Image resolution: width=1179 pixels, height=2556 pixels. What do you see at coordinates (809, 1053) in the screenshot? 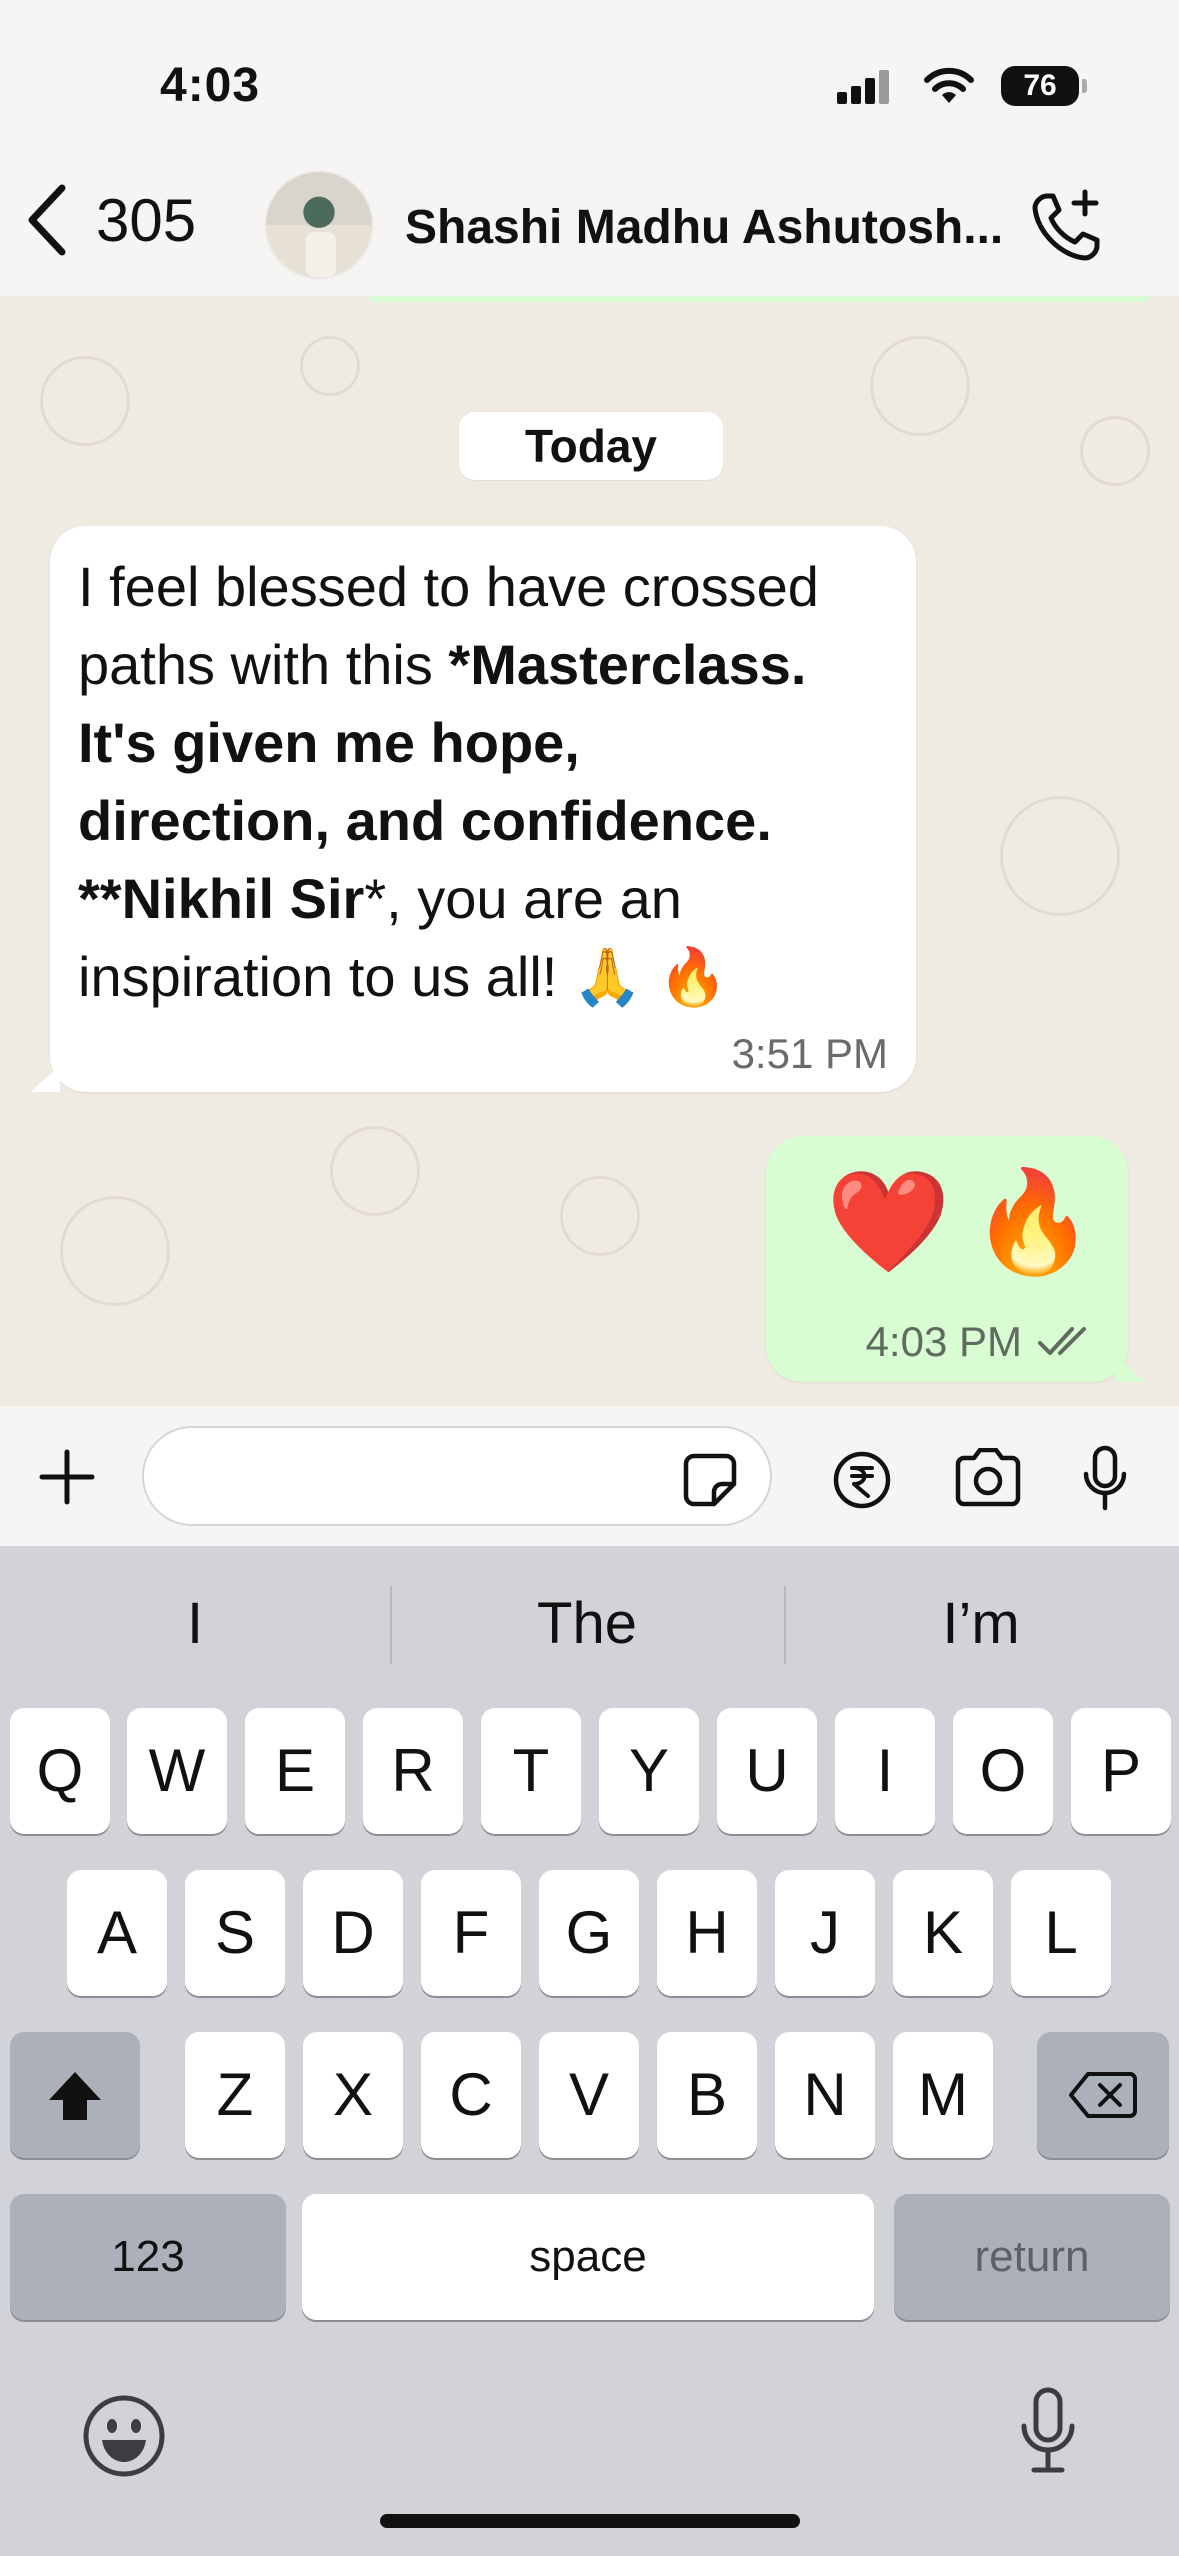
I see `message-timestamp: 3:51 PM` at bounding box center [809, 1053].